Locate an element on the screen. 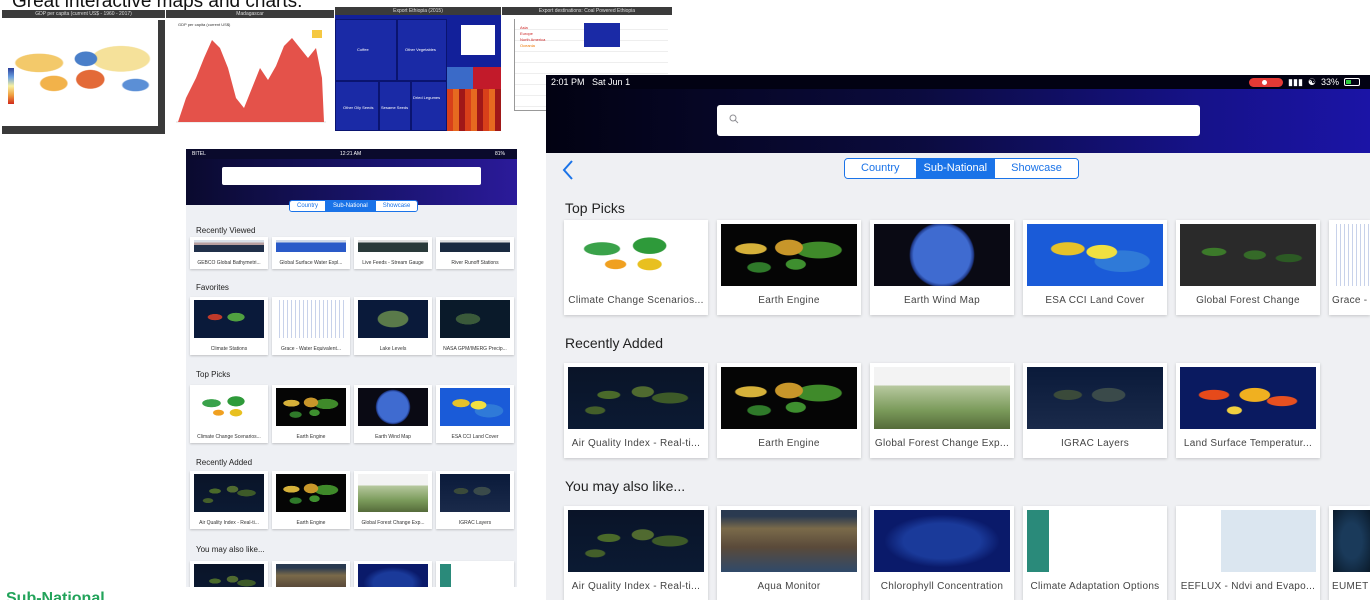 Image resolution: width=1370 pixels, height=600 pixels. list-item: Live Feeds - Stream Gauge is located at coordinates (393, 253).